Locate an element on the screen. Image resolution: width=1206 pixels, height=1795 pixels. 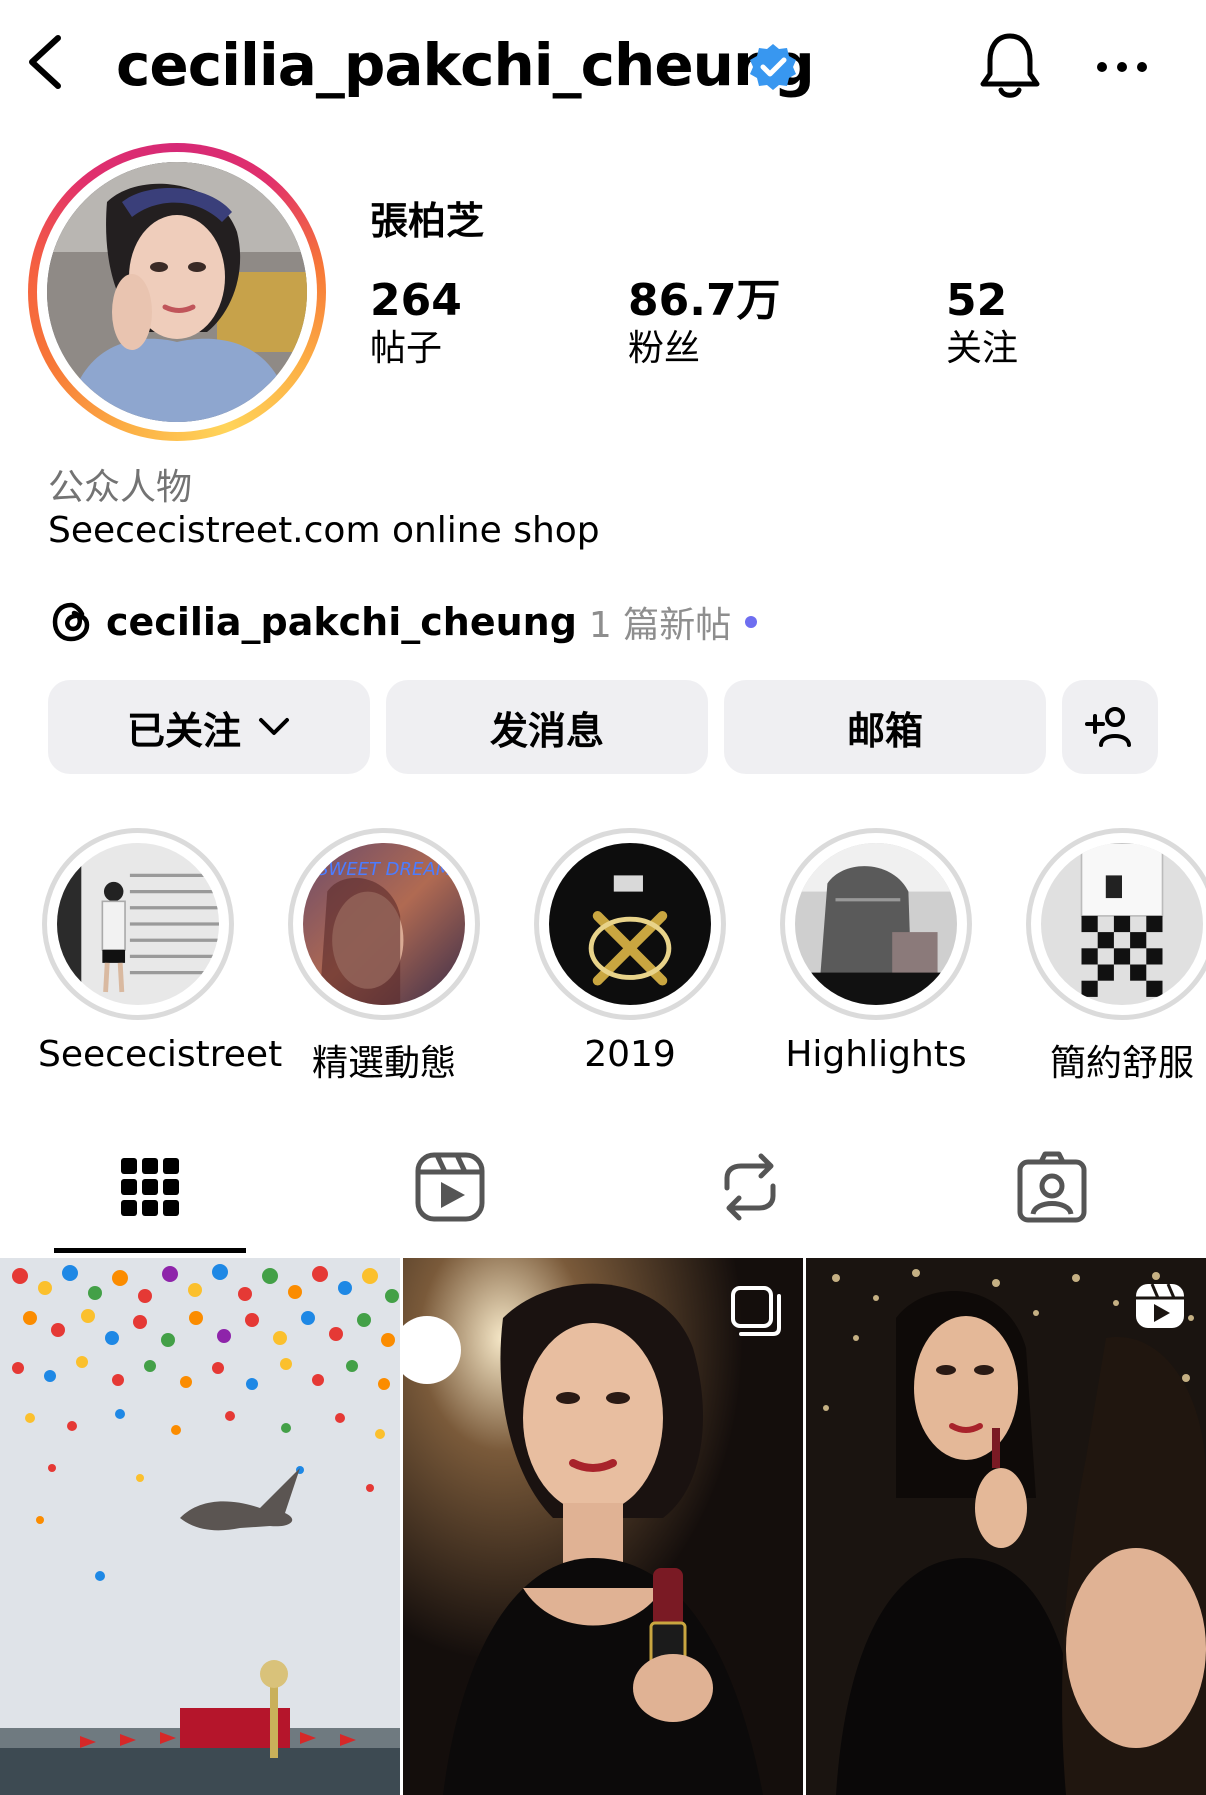
following-button: 已关注 is located at coordinates (209, 727).